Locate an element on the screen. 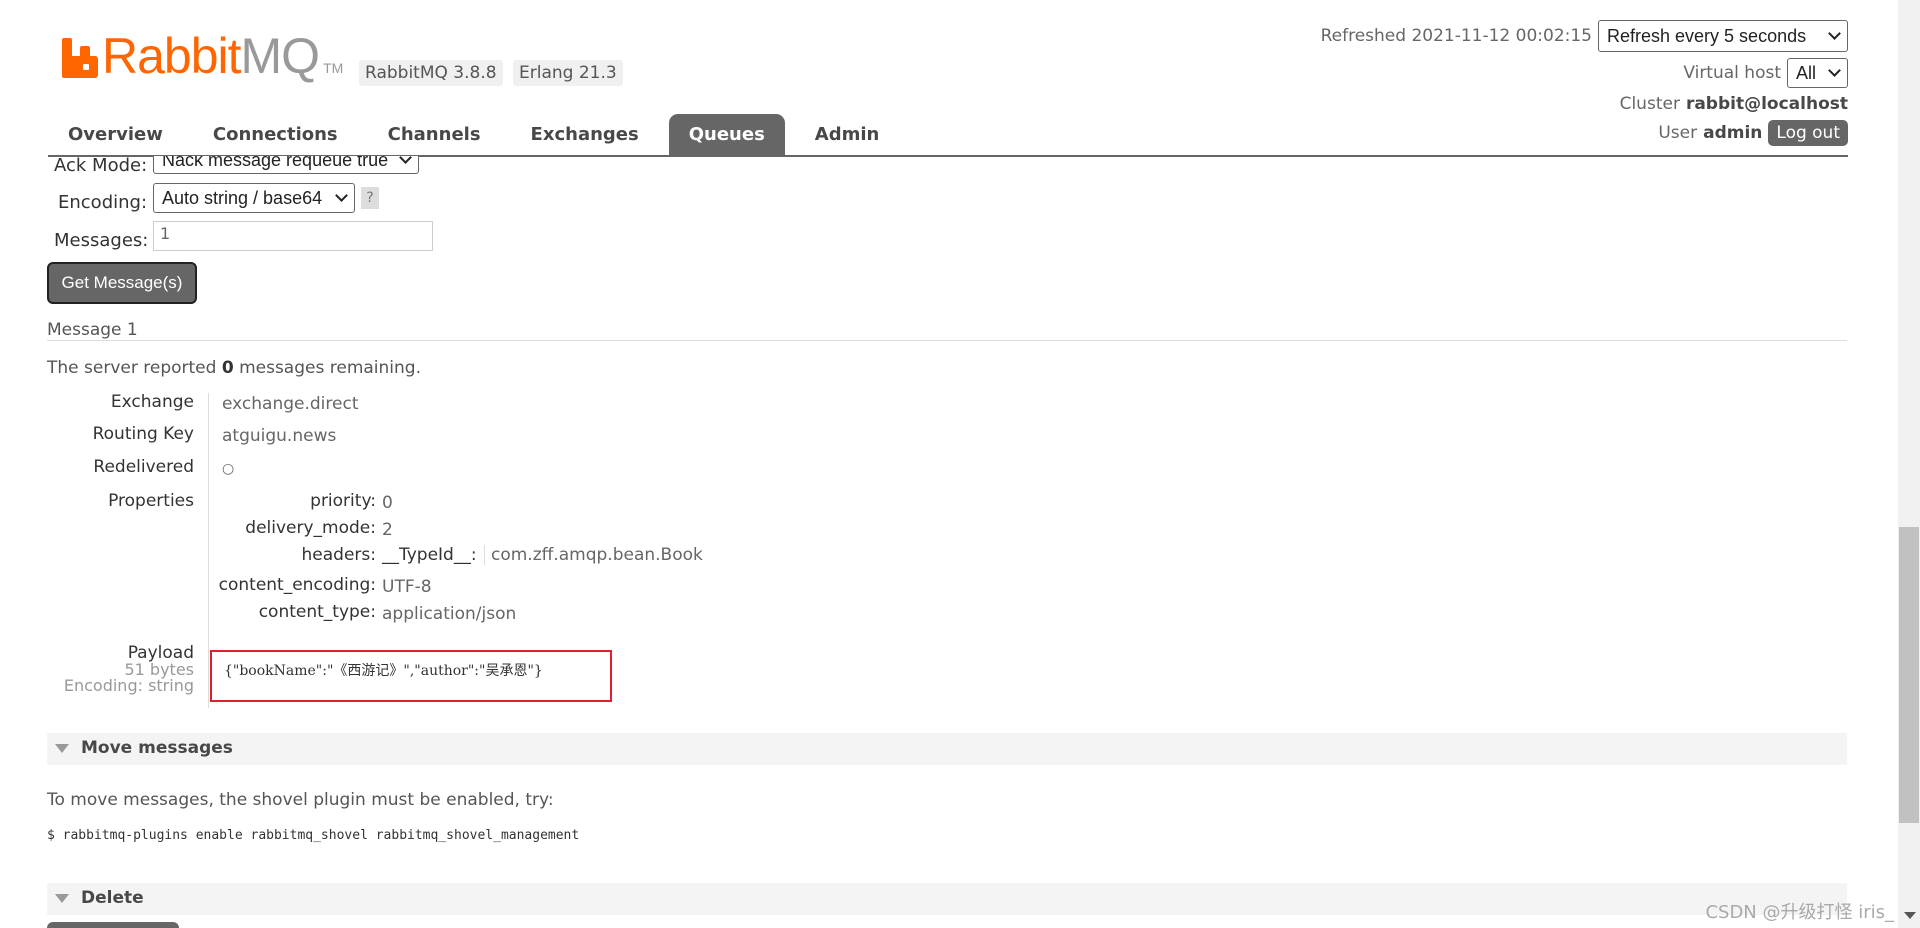 The width and height of the screenshot is (1920, 928). user-value: admin is located at coordinates (1733, 133).